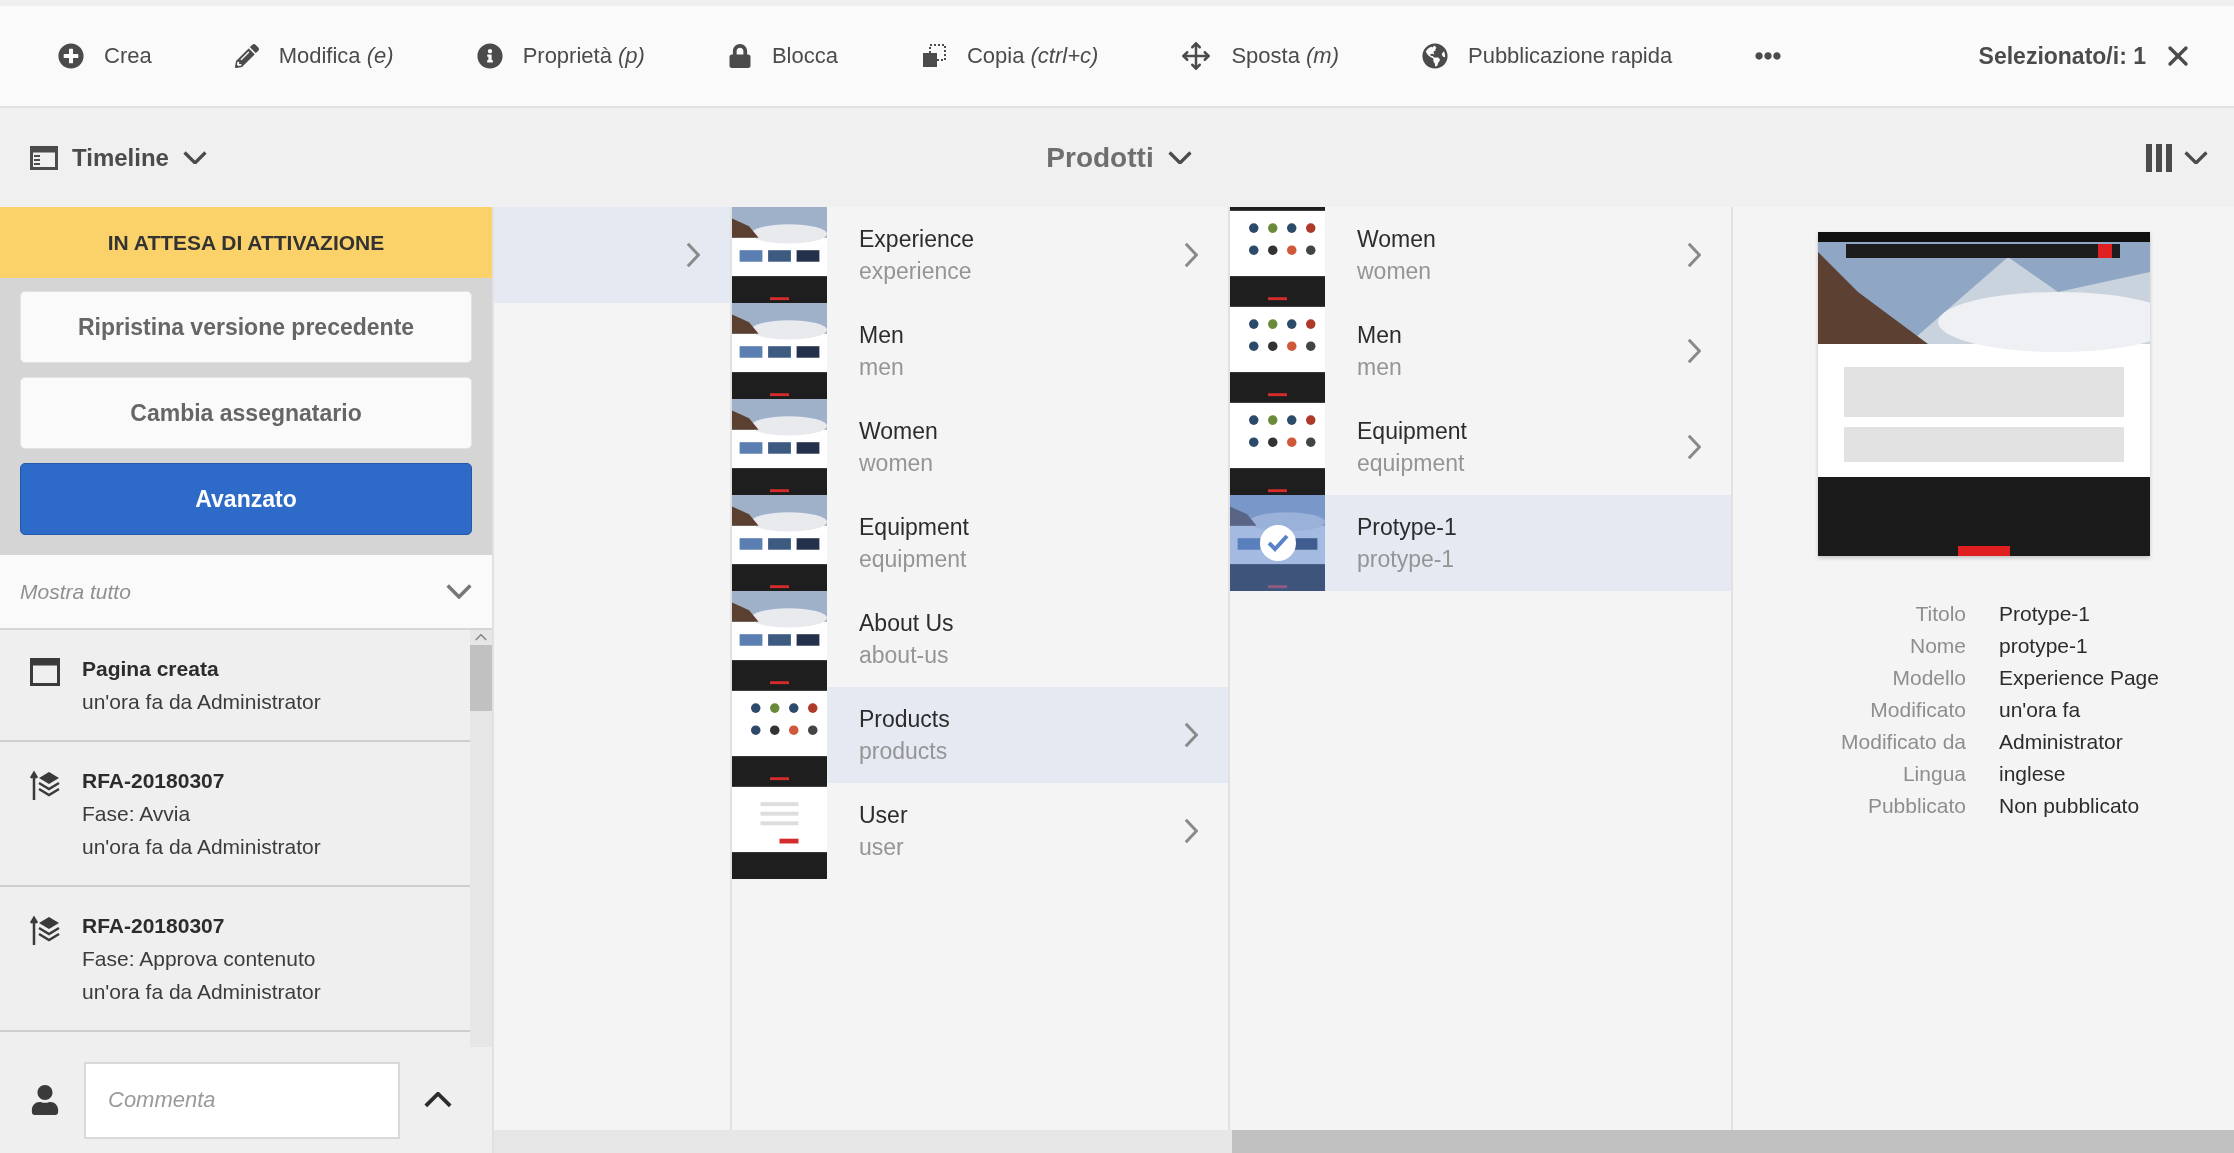  I want to click on toolbar-button: Copia (ctrl+c), so click(1009, 56).